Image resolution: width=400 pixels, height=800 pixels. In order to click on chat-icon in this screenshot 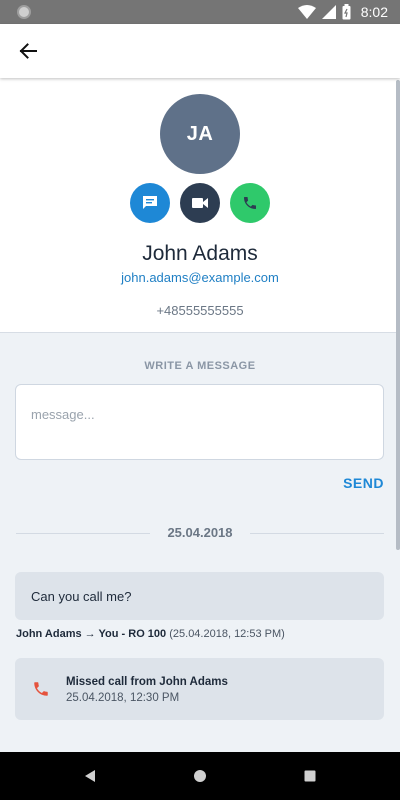, I will do `click(150, 202)`.